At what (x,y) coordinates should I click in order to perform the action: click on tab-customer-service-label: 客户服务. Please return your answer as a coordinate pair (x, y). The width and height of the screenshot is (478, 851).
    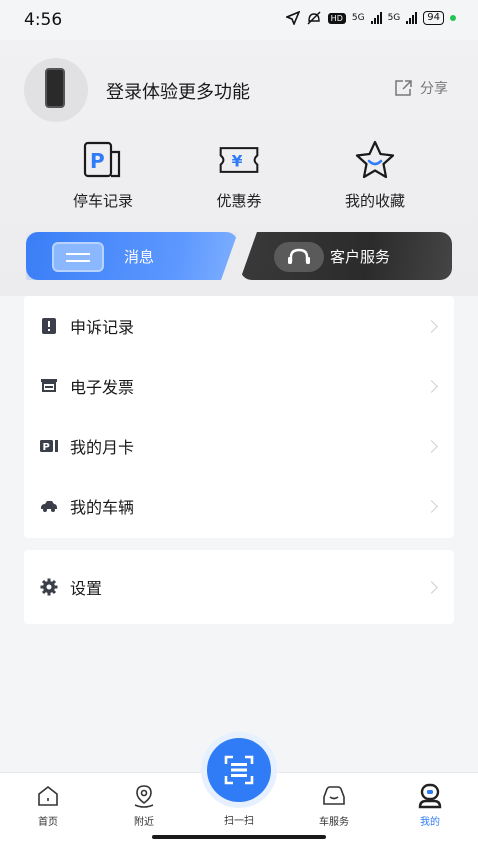
    Looking at the image, I should click on (360, 257).